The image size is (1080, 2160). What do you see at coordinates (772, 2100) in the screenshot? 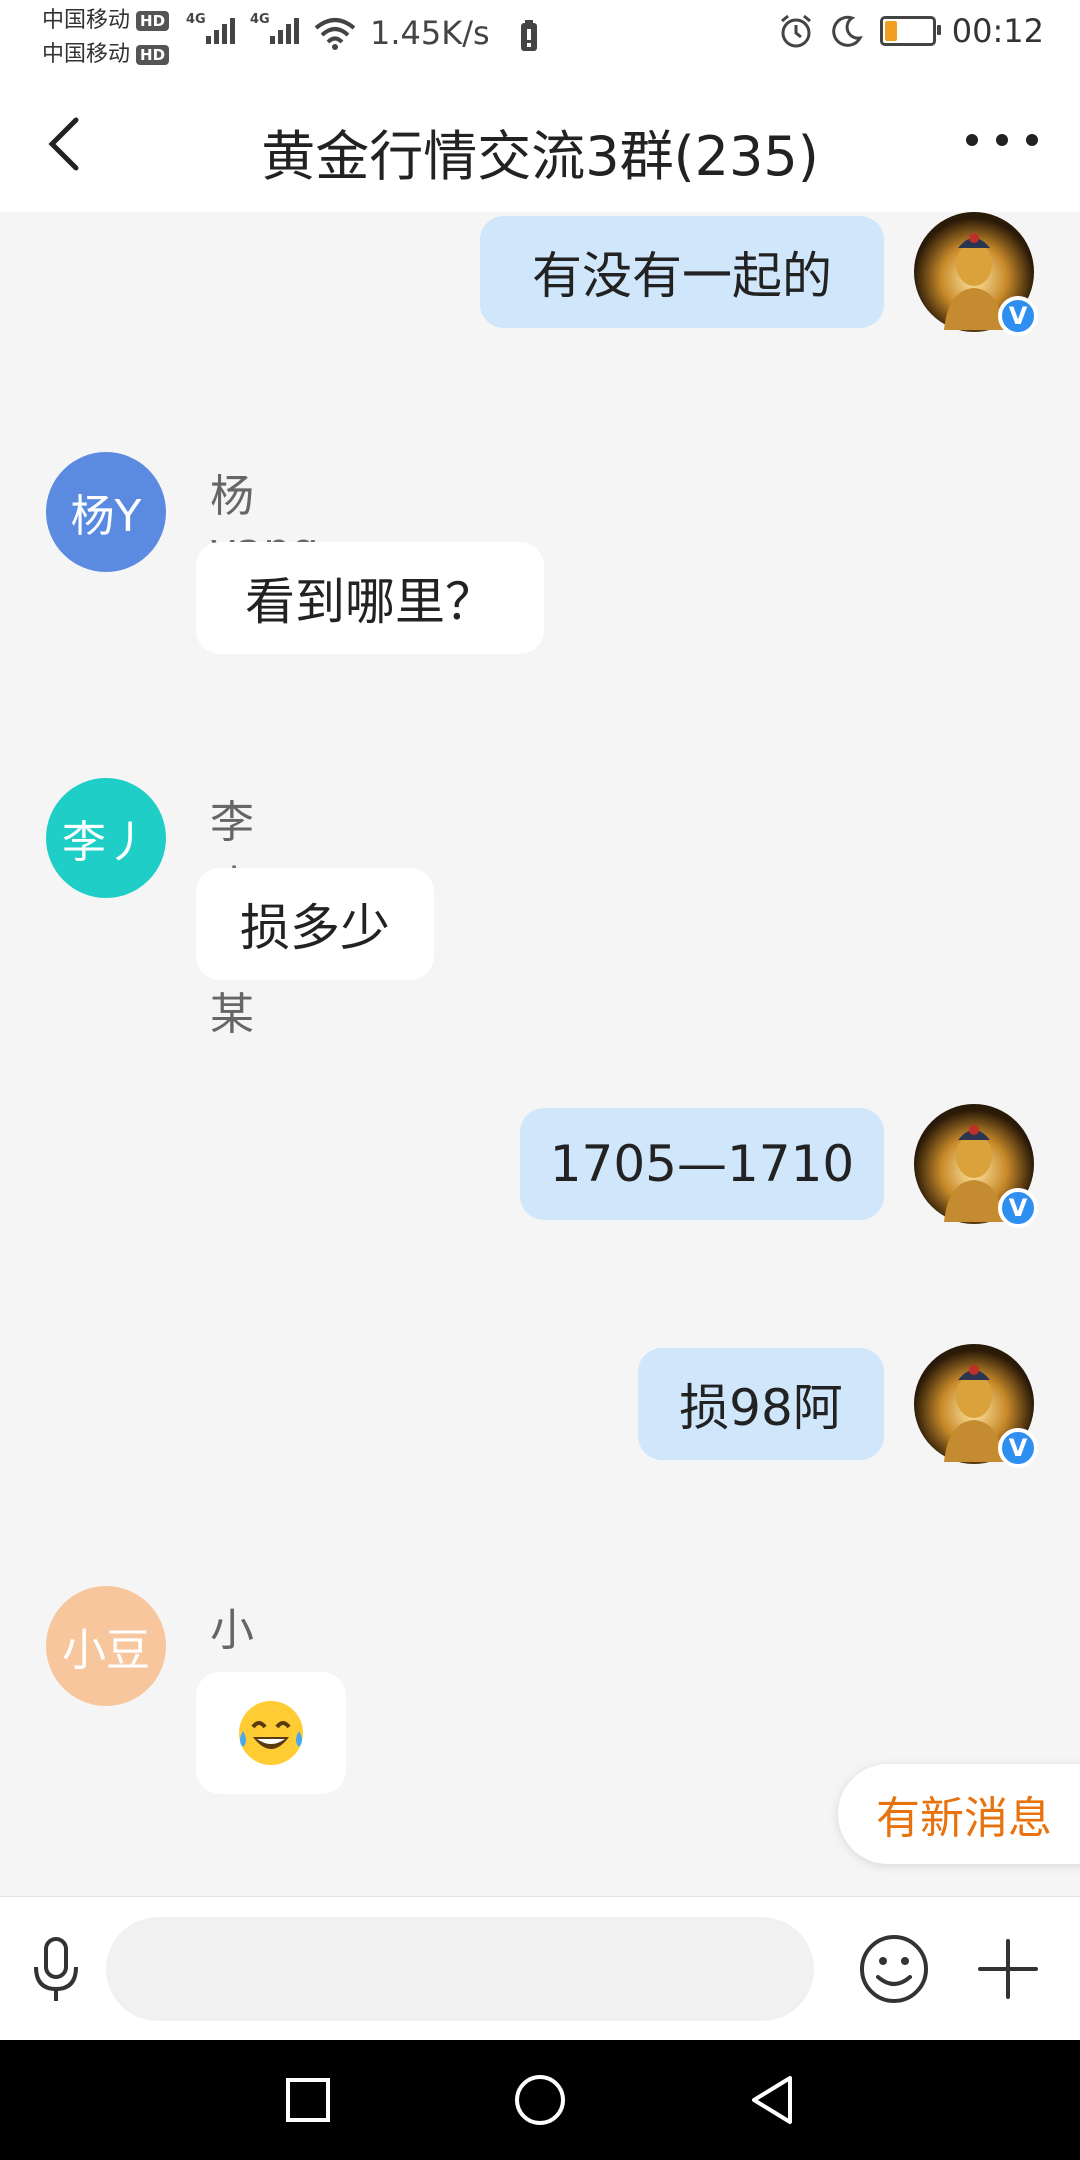
I see `triangle-back-icon` at bounding box center [772, 2100].